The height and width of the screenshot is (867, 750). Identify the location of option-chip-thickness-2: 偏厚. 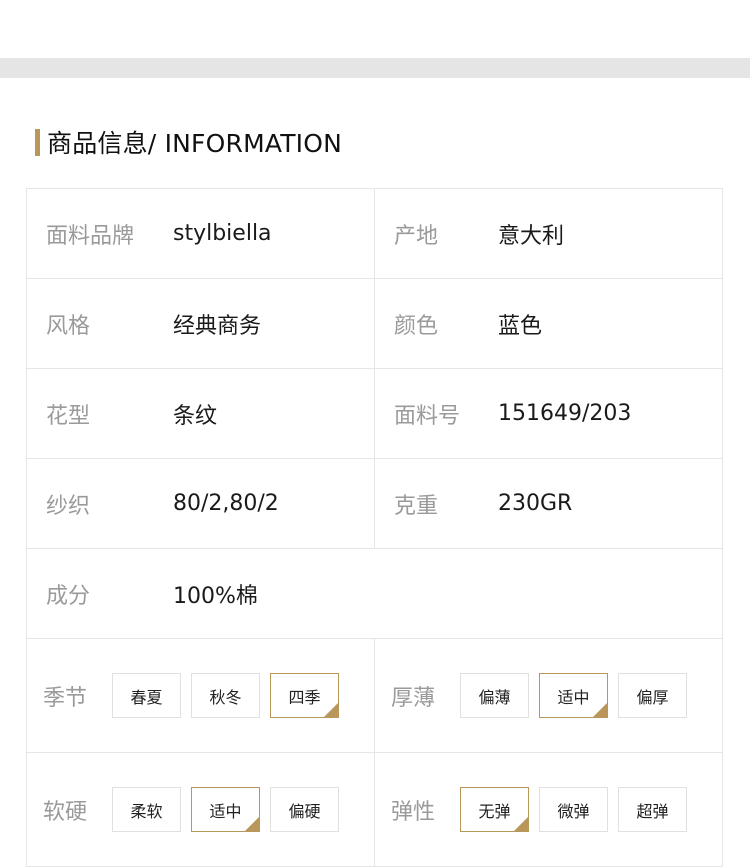
(652, 695).